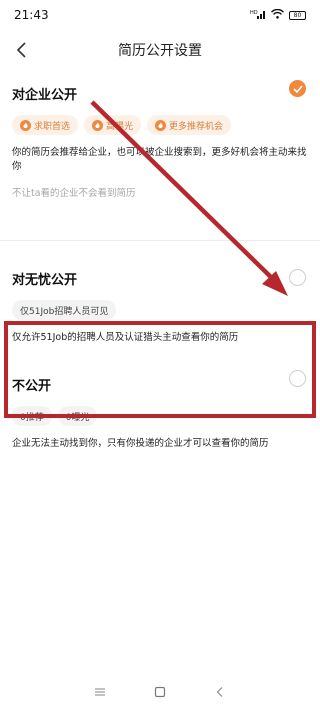 Image resolution: width=320 pixels, height=711 pixels. I want to click on tag: 求职首选, so click(45, 125).